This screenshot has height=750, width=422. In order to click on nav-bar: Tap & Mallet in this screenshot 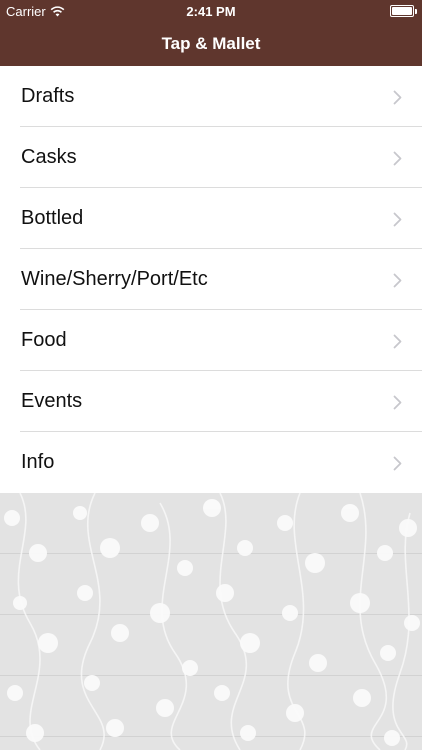, I will do `click(211, 44)`.